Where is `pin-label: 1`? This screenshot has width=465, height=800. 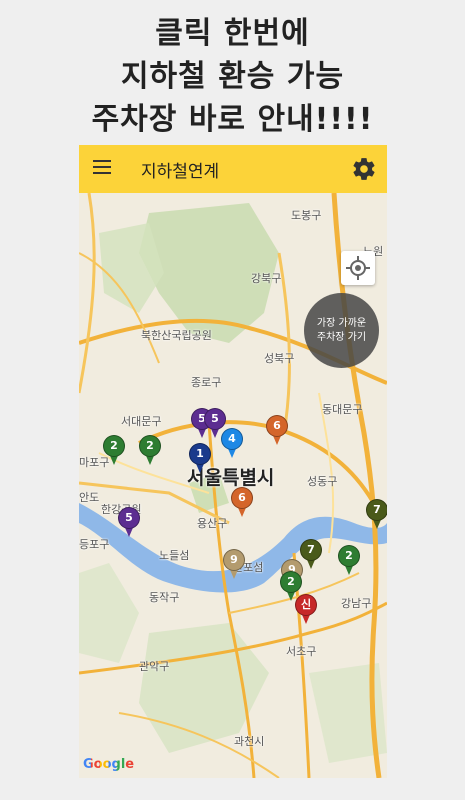 pin-label: 1 is located at coordinates (200, 454).